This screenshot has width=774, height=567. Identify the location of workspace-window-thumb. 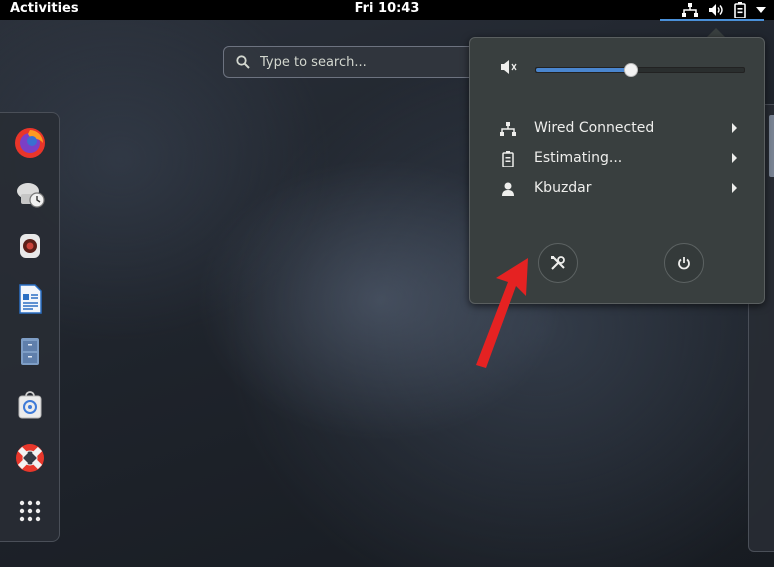
(771, 146).